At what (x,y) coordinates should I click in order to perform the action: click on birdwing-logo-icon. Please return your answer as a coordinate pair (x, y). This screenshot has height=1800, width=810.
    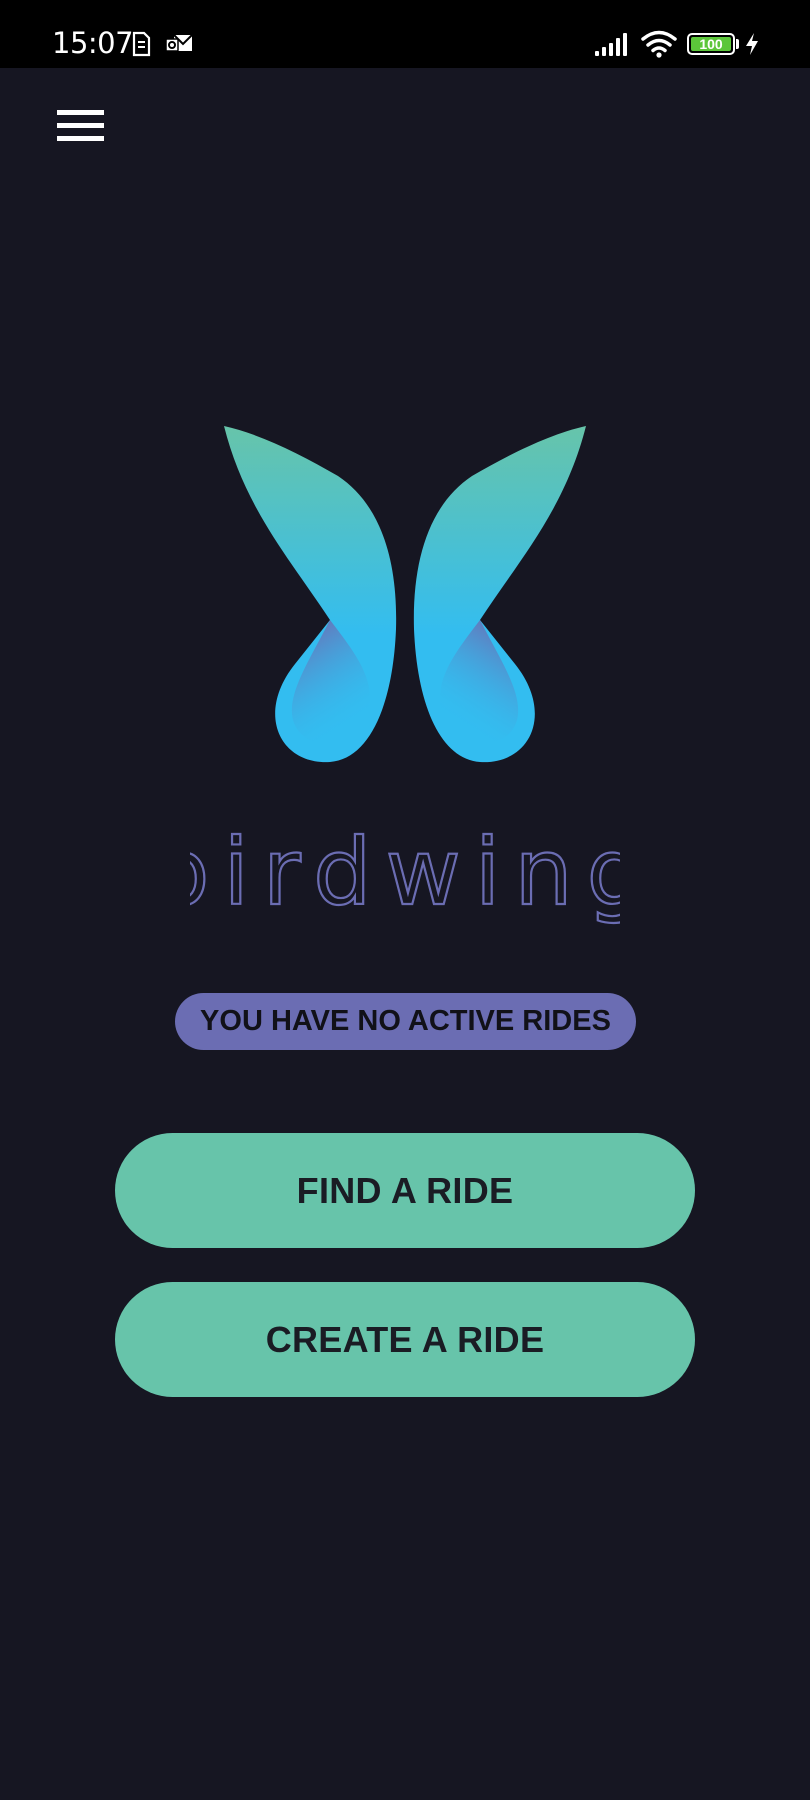
    Looking at the image, I should click on (405, 594).